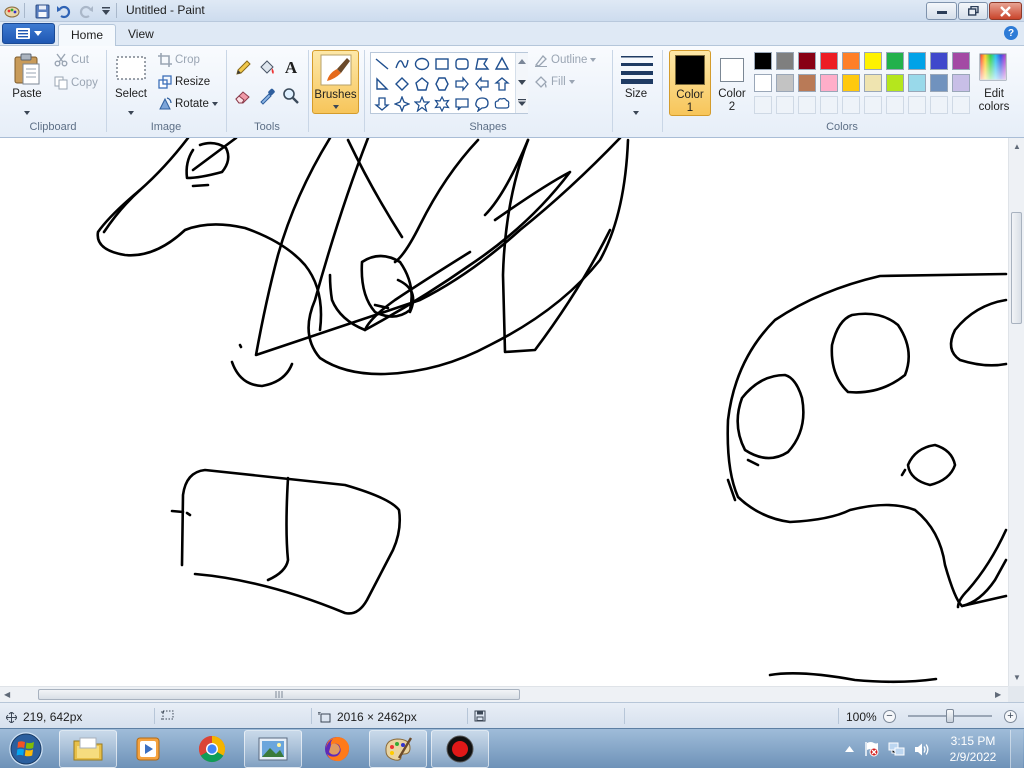  I want to click on fill-button: Fill, so click(554, 82).